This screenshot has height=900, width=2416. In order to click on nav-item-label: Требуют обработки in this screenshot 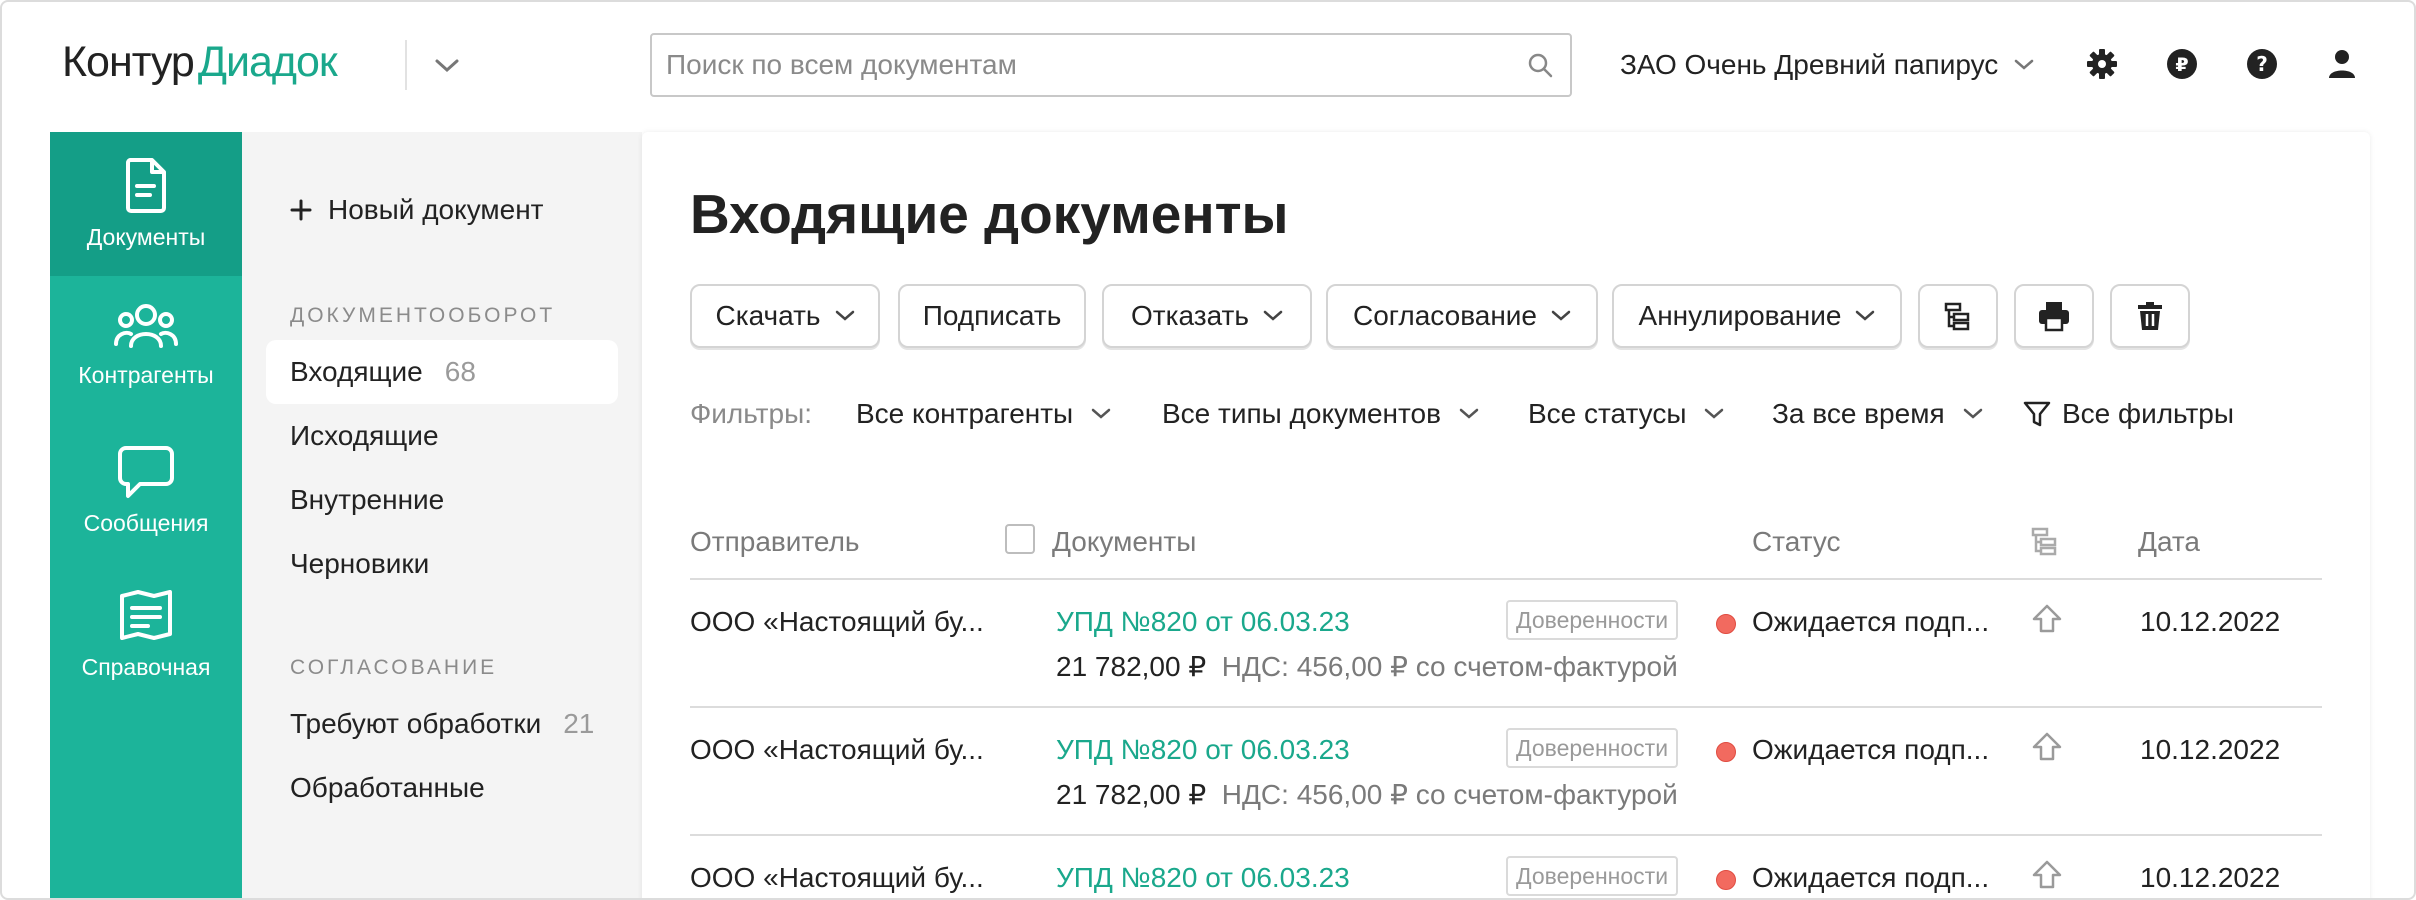, I will do `click(416, 723)`.